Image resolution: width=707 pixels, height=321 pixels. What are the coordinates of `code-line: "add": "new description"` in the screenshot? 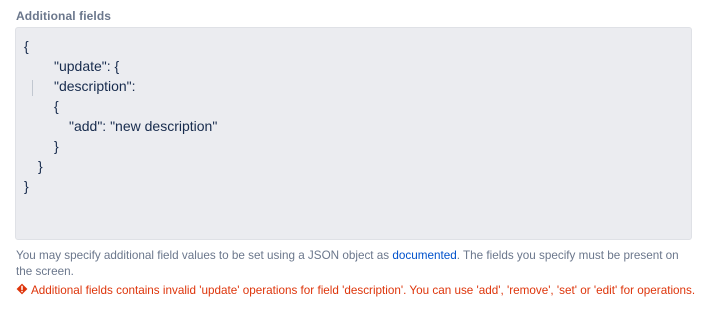 It's located at (143, 126).